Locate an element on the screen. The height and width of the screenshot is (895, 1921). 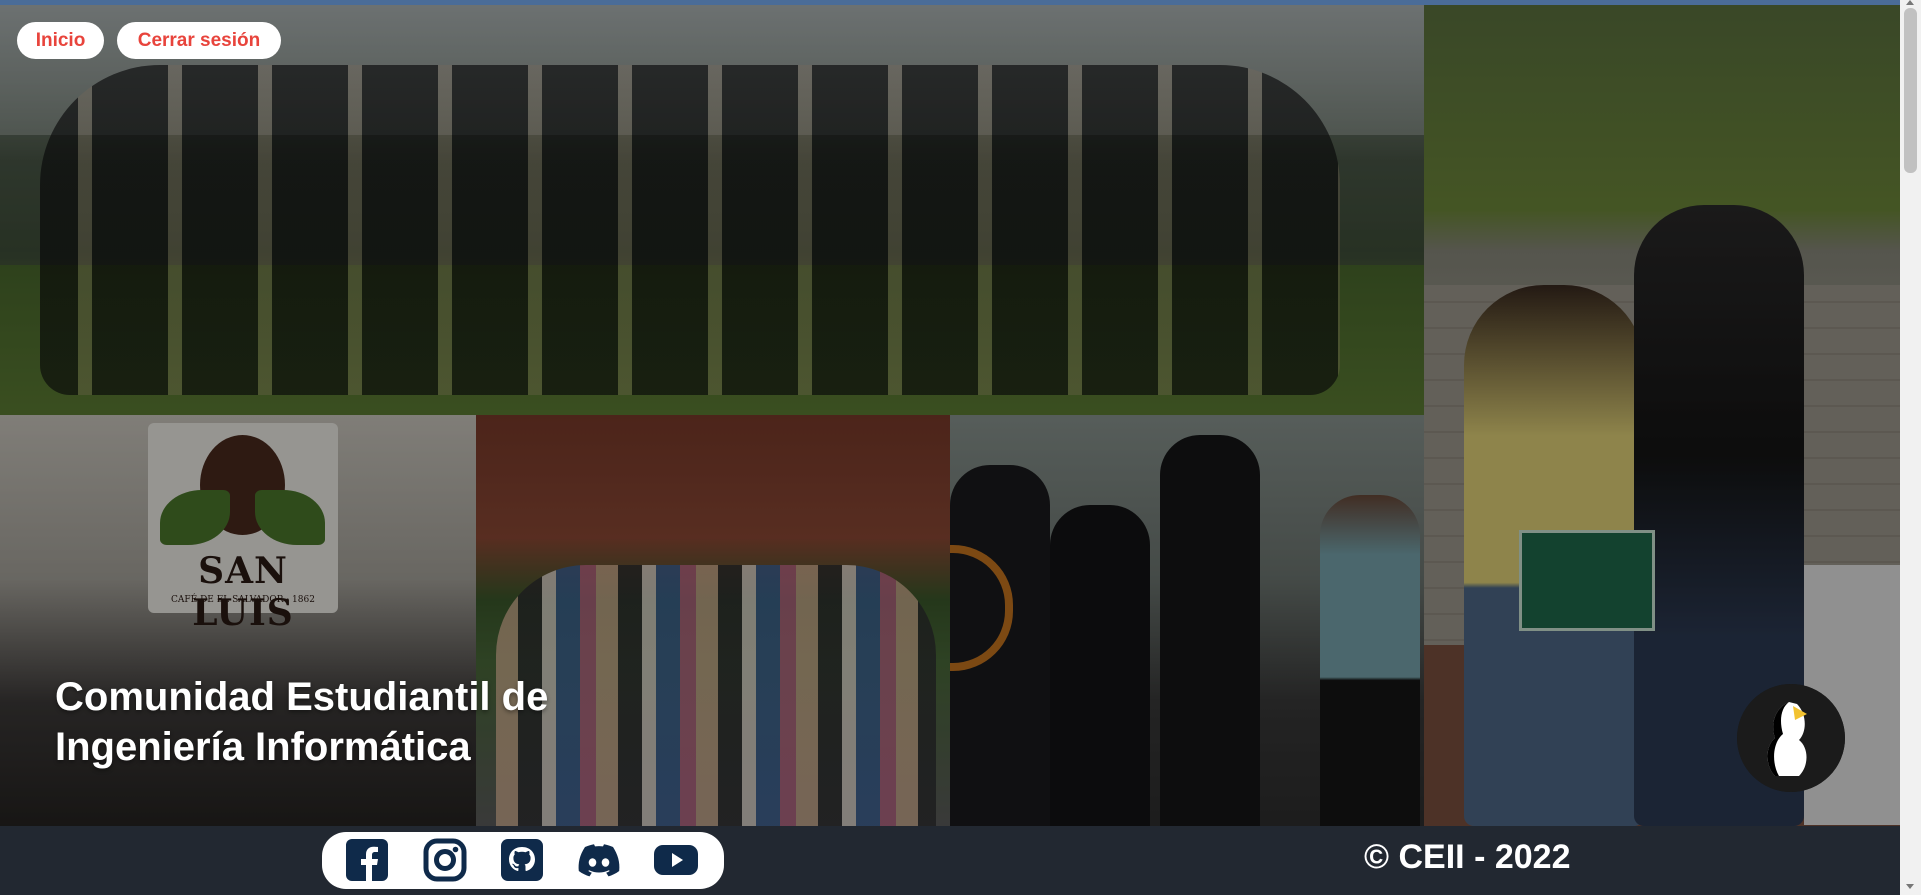
title-line-2: Ingeniería Informática is located at coordinates (263, 747).